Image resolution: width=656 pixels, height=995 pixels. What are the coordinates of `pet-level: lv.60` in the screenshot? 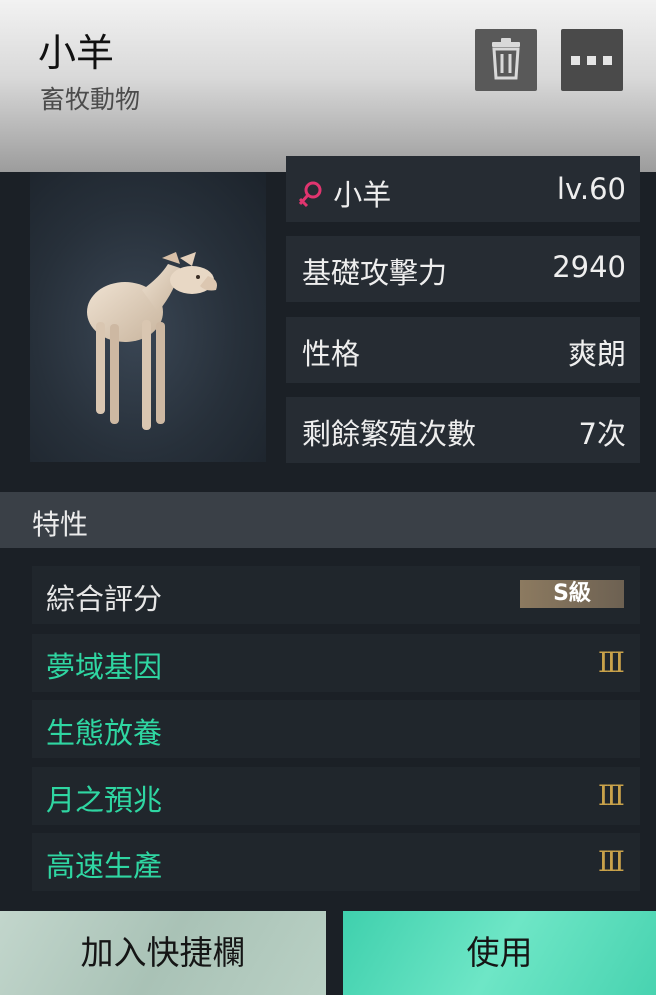 It's located at (591, 189).